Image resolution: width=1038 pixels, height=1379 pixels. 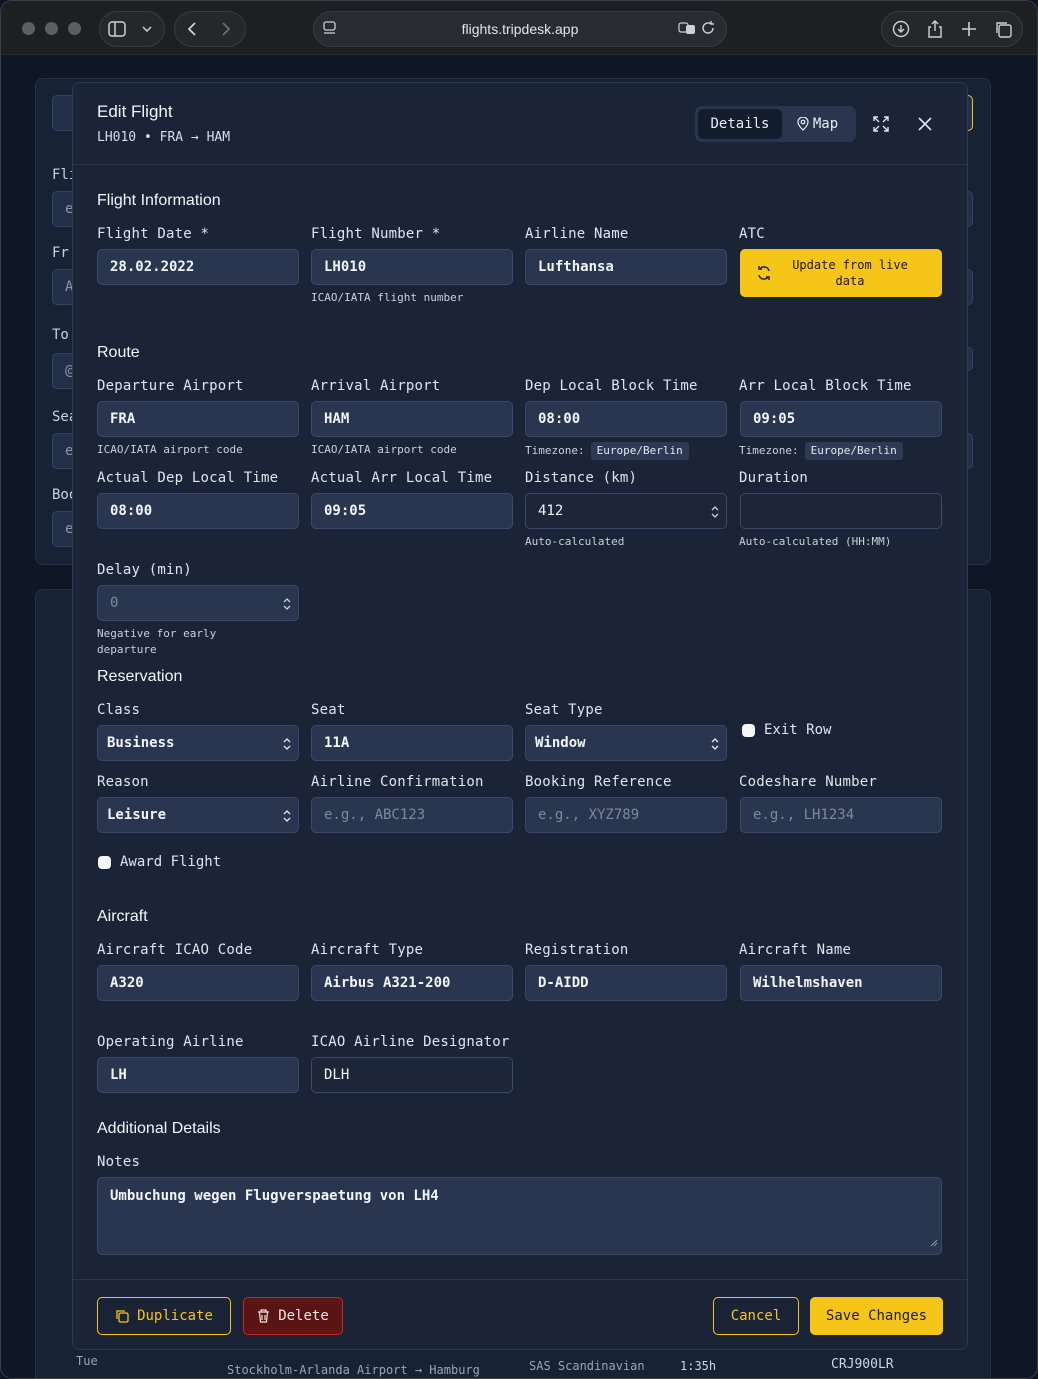 I want to click on bg-row-day: Tue, so click(x=87, y=1361).